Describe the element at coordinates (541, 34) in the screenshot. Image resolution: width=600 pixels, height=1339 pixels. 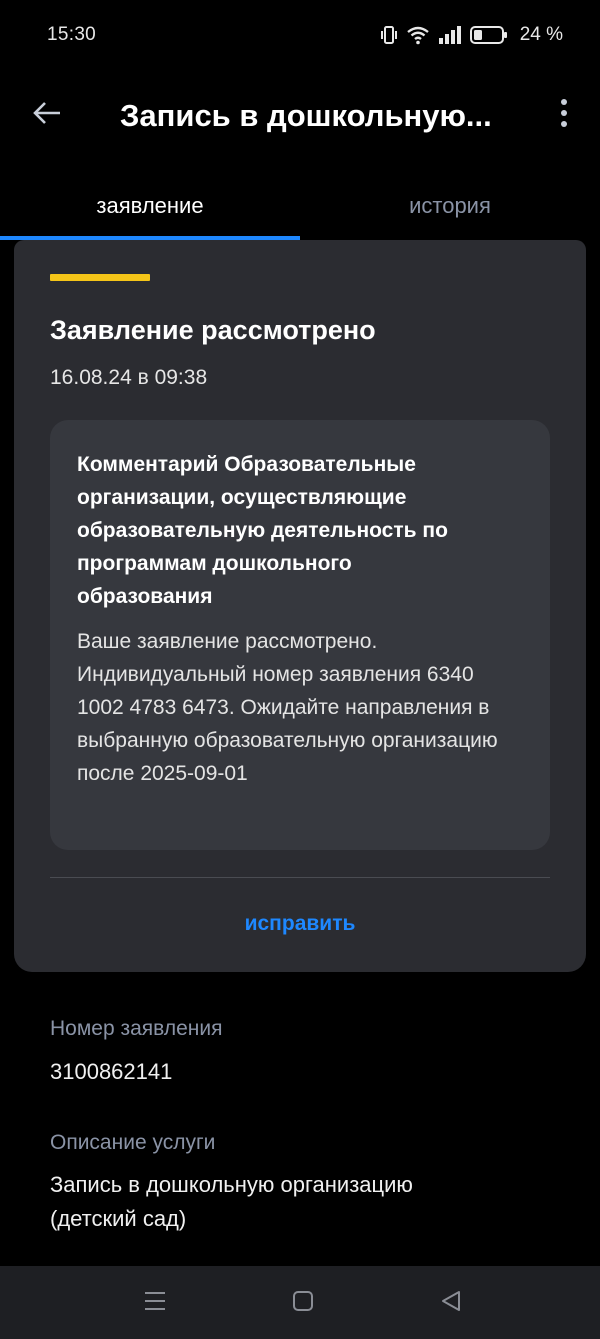
I see `battery-percent: 24 %` at that location.